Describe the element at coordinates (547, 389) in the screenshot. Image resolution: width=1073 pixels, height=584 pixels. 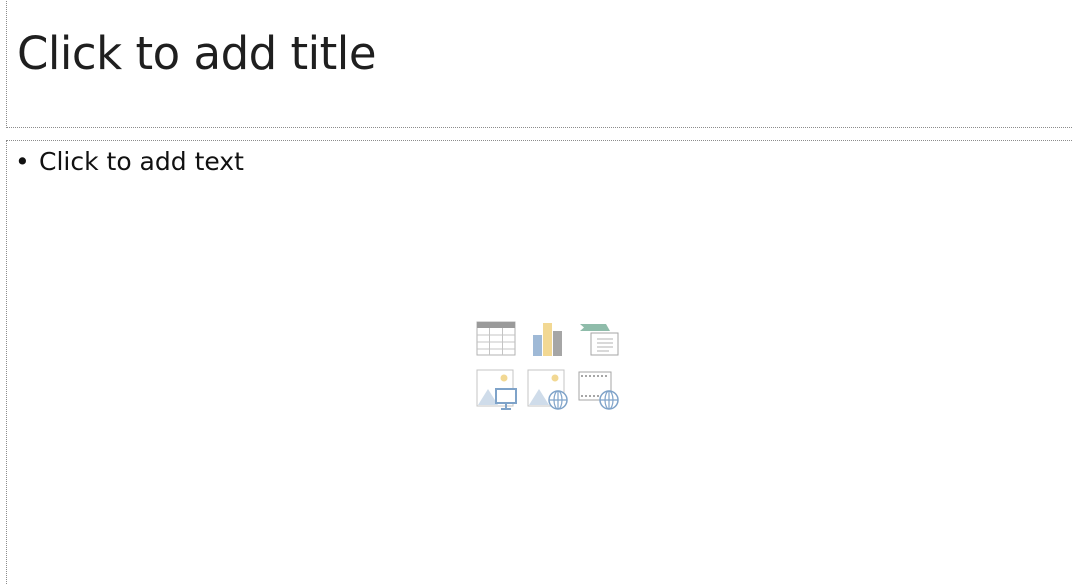
I see `insert-online-picture-icon` at that location.